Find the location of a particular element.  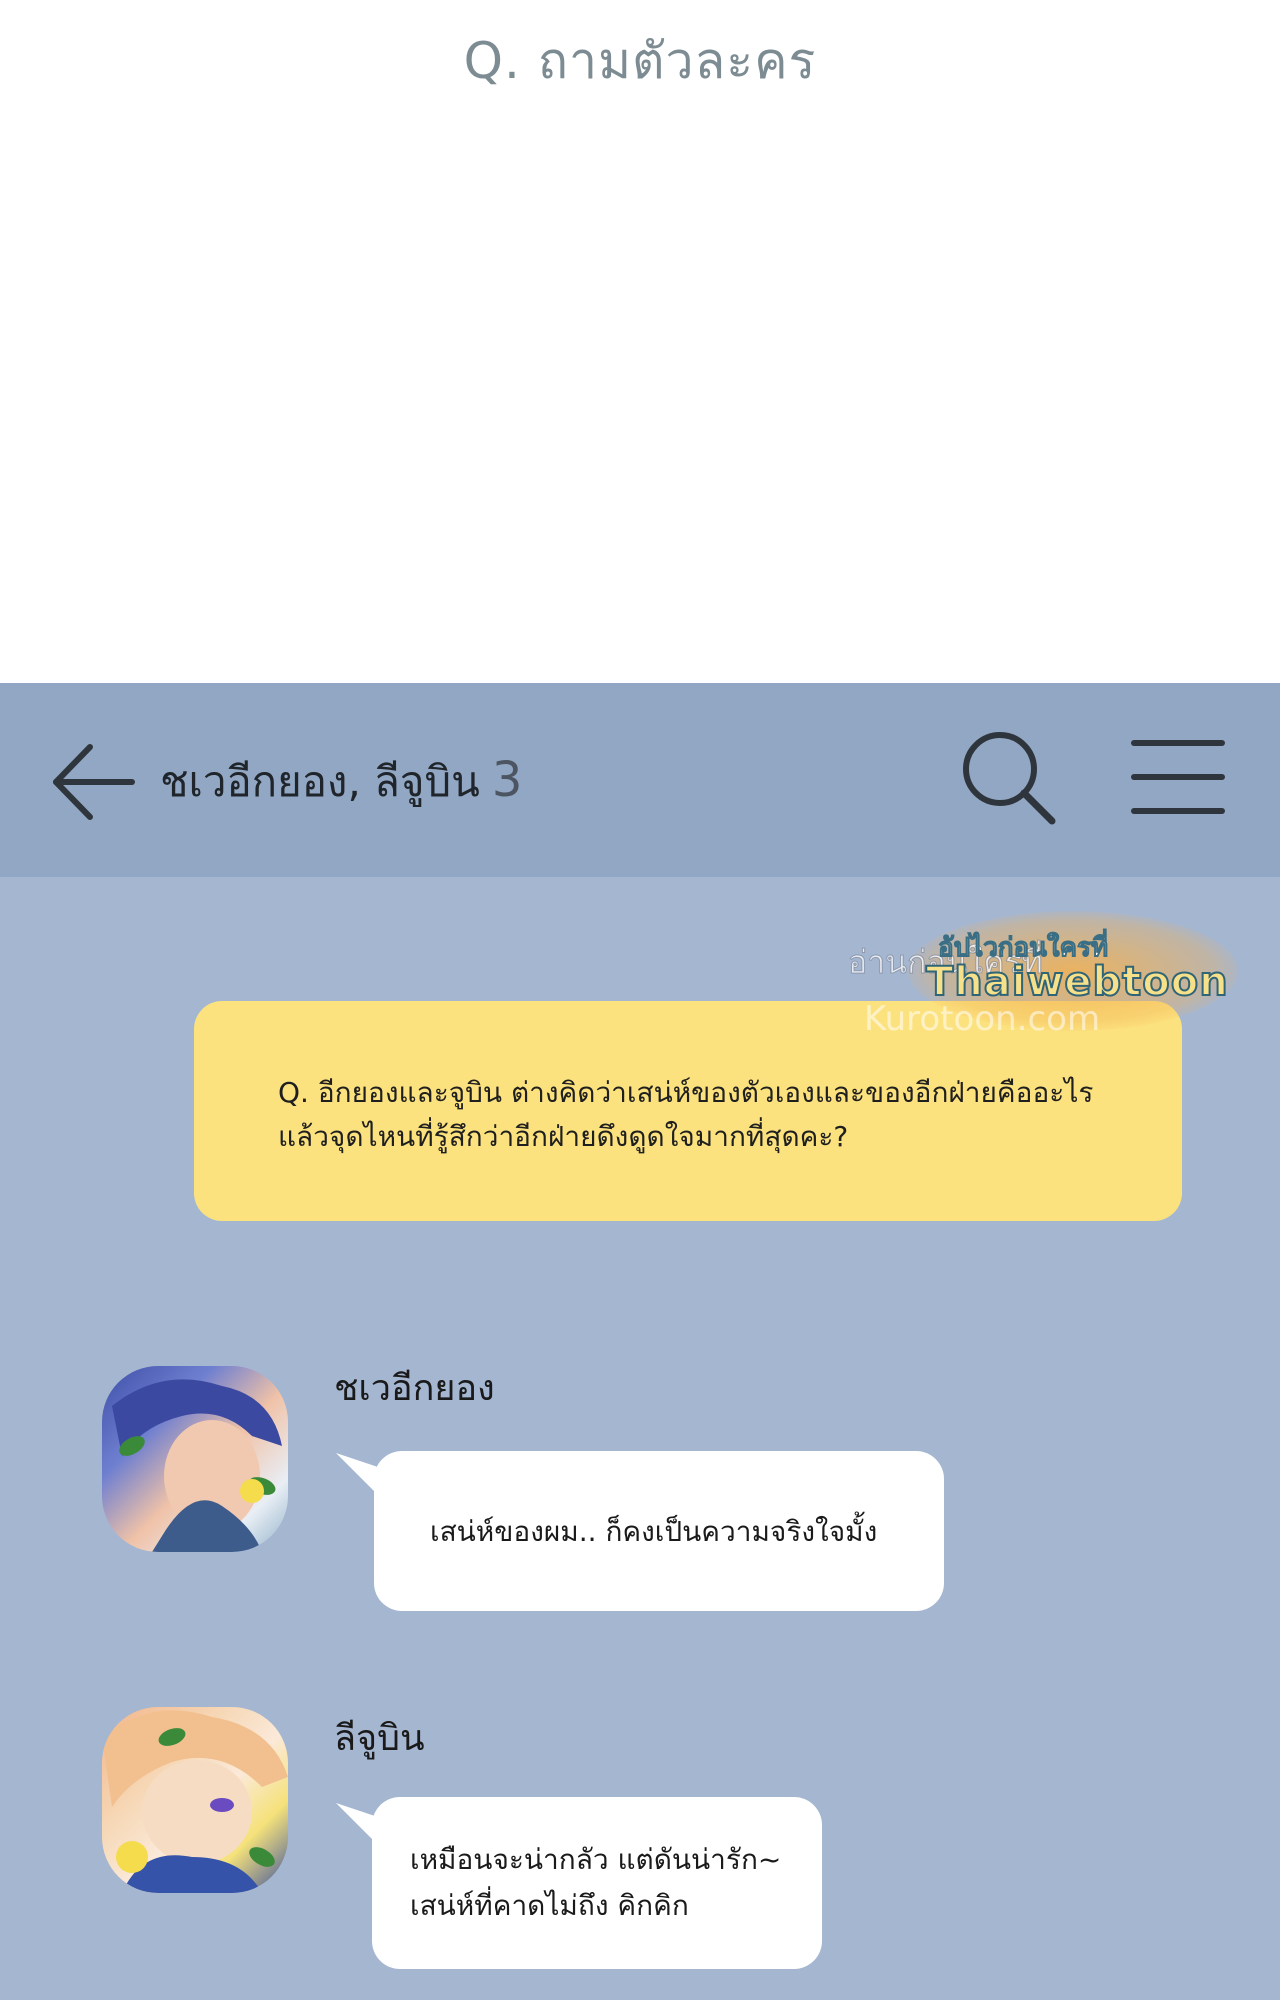

chat-header: ชเวอีกยอง, ลีจูบิน 3 is located at coordinates (640, 780).